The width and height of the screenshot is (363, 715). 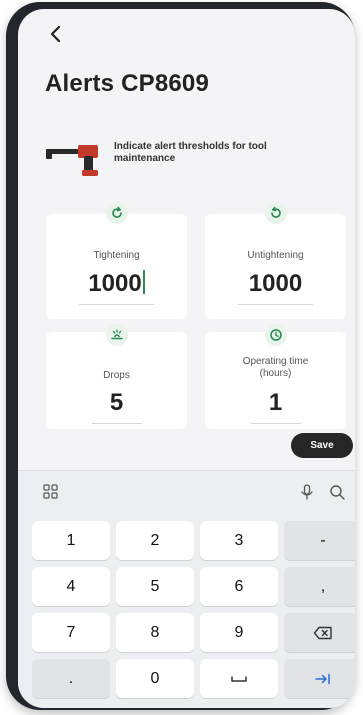 I want to click on key-tab, so click(x=319, y=678).